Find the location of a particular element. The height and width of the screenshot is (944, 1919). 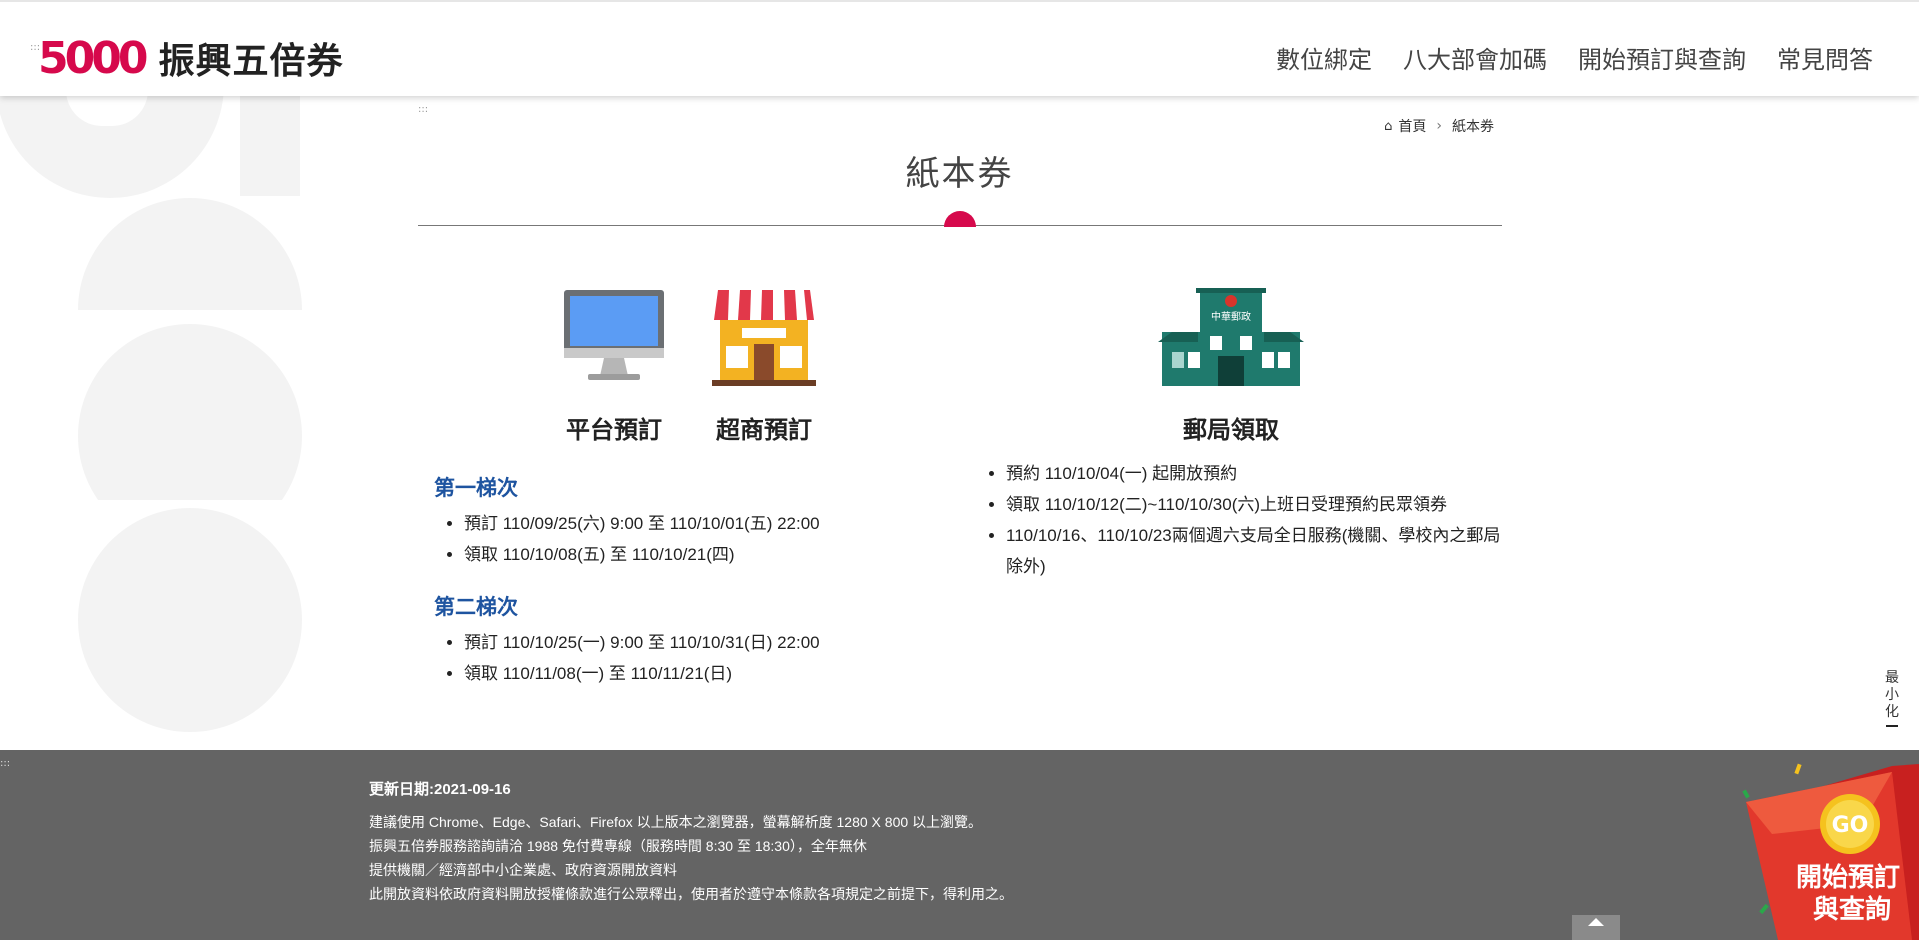

promo-line2: 與查詢 is located at coordinates (1852, 909).